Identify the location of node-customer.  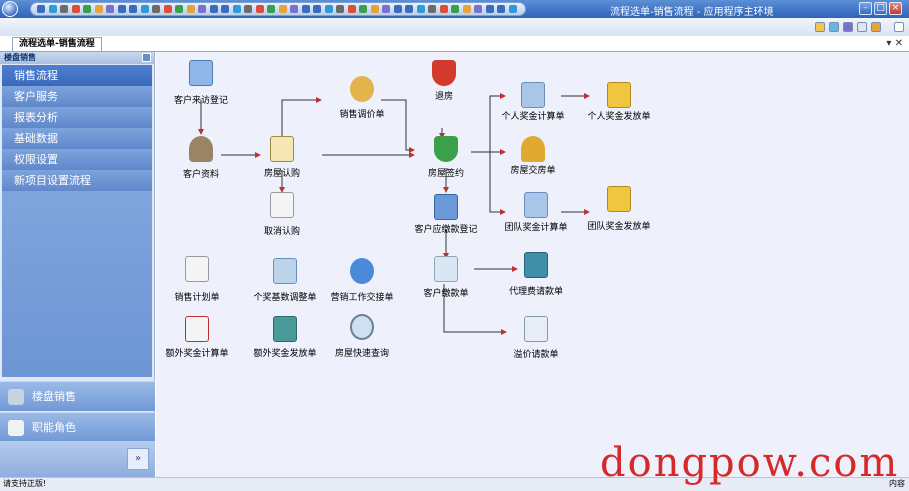
(201, 149).